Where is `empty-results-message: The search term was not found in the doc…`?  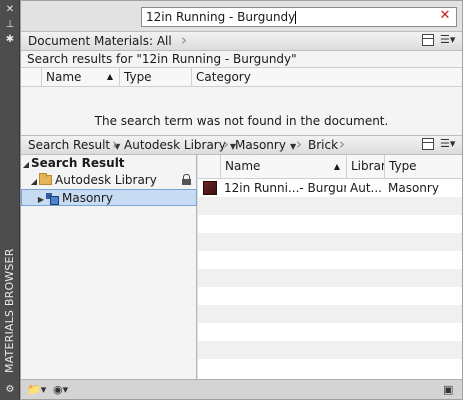
empty-results-message: The search term was not found in the doc… is located at coordinates (241, 121).